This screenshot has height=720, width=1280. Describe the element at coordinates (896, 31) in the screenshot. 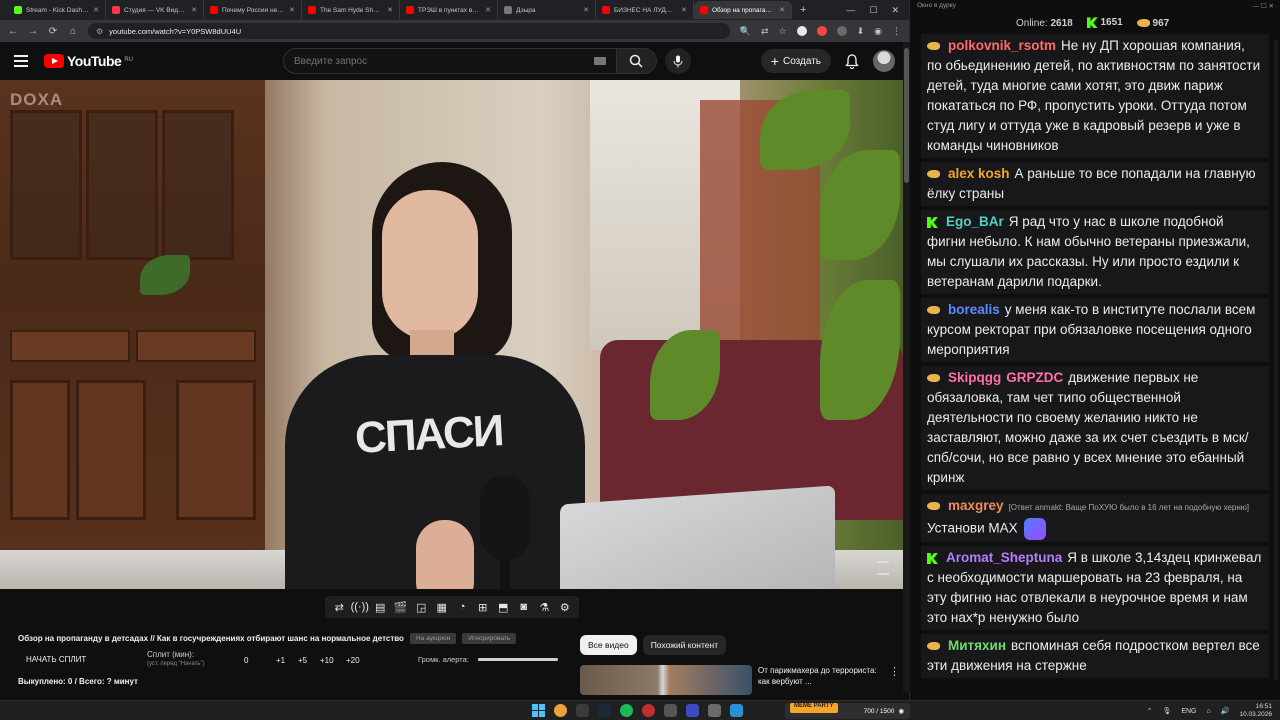

I see `menu-icon: ⋮` at that location.